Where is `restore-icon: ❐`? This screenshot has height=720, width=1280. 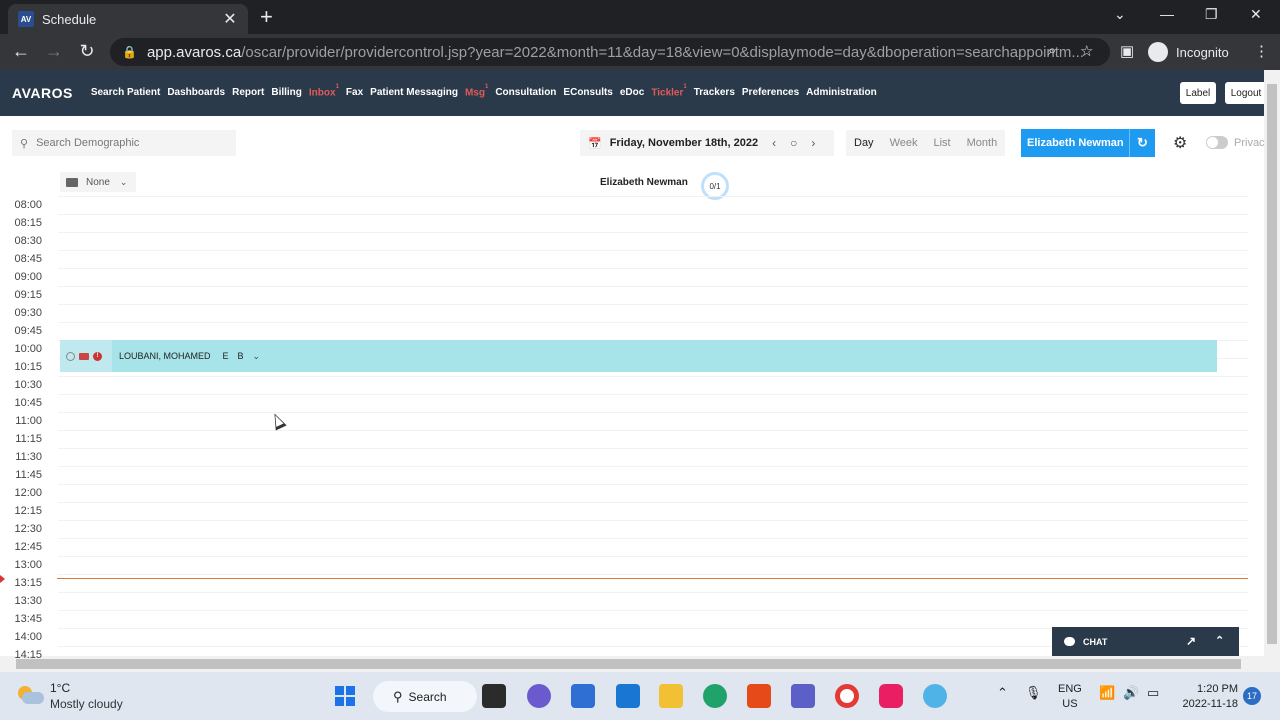 restore-icon: ❐ is located at coordinates (1211, 14).